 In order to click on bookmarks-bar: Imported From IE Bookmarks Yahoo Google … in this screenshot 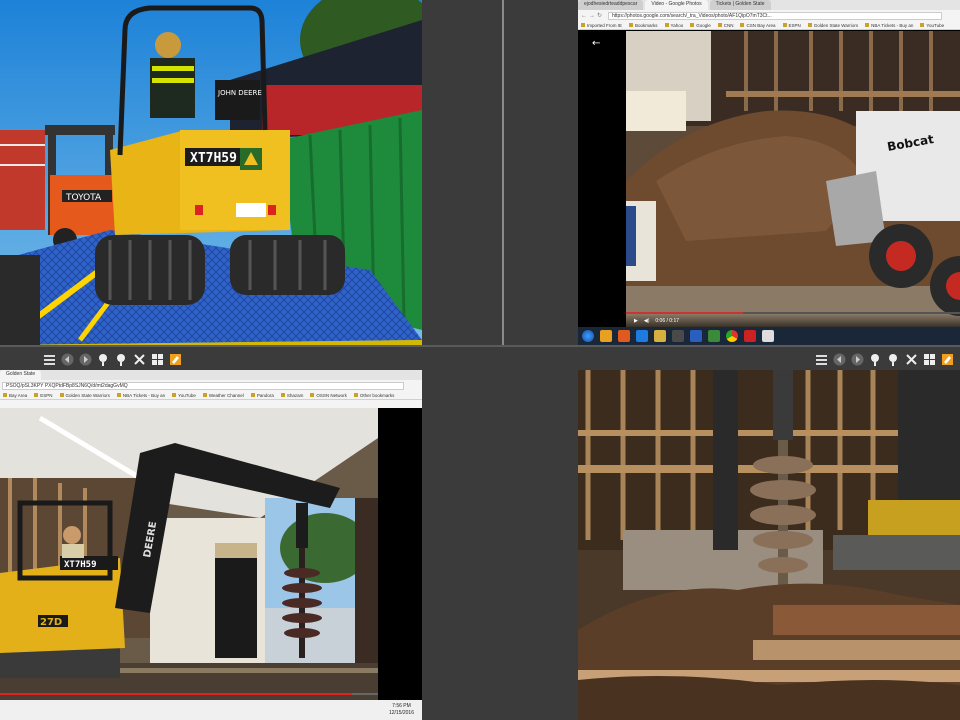, I will do `click(769, 25)`.